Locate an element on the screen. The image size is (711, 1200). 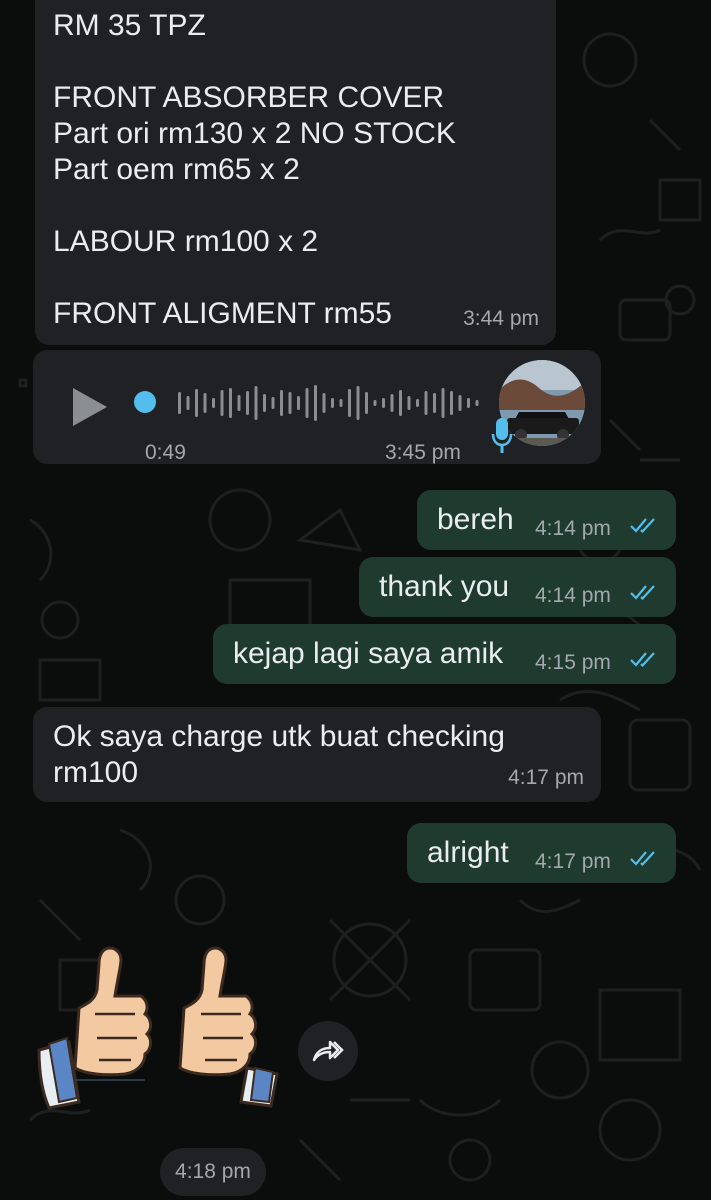
outgoing-message: kejap lagi saya amik 4:15 pm is located at coordinates (444, 654).